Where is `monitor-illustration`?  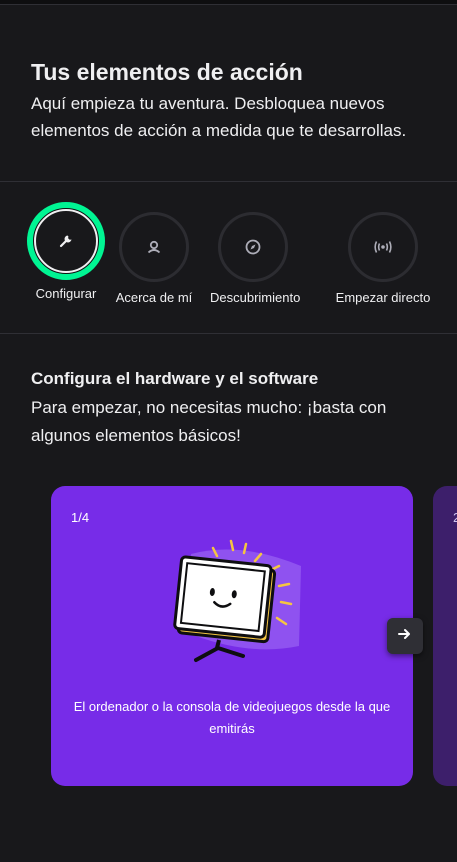
monitor-illustration is located at coordinates (237, 600).